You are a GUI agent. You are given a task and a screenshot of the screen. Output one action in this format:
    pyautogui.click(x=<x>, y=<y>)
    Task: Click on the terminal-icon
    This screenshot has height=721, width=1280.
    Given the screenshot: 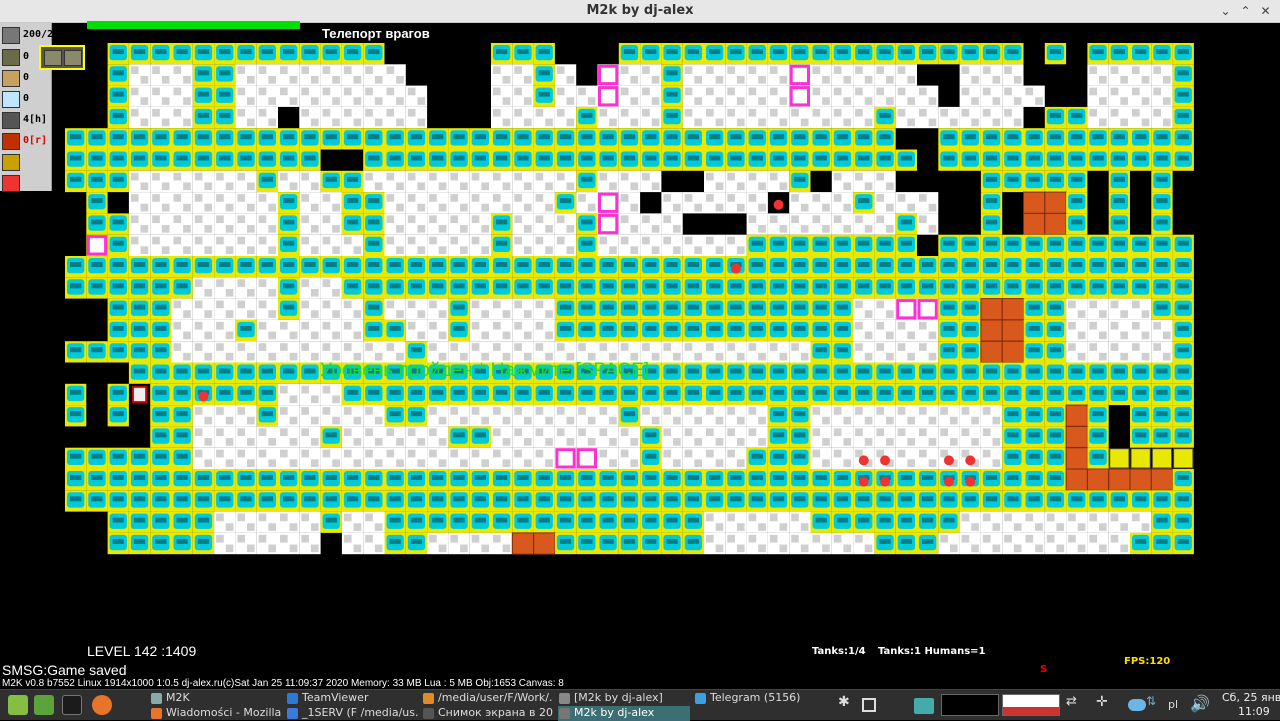 What is the action you would take?
    pyautogui.click(x=72, y=705)
    